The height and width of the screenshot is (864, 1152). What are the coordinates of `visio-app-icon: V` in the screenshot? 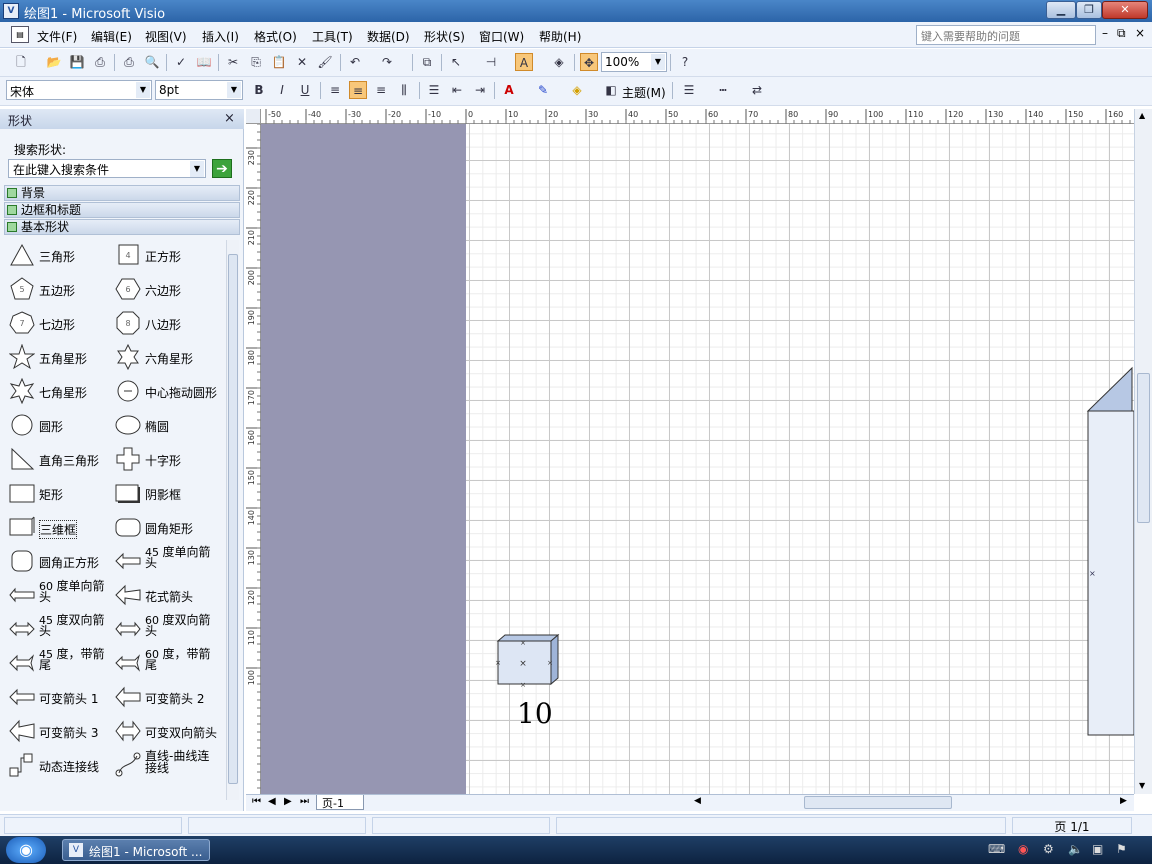 It's located at (11, 11).